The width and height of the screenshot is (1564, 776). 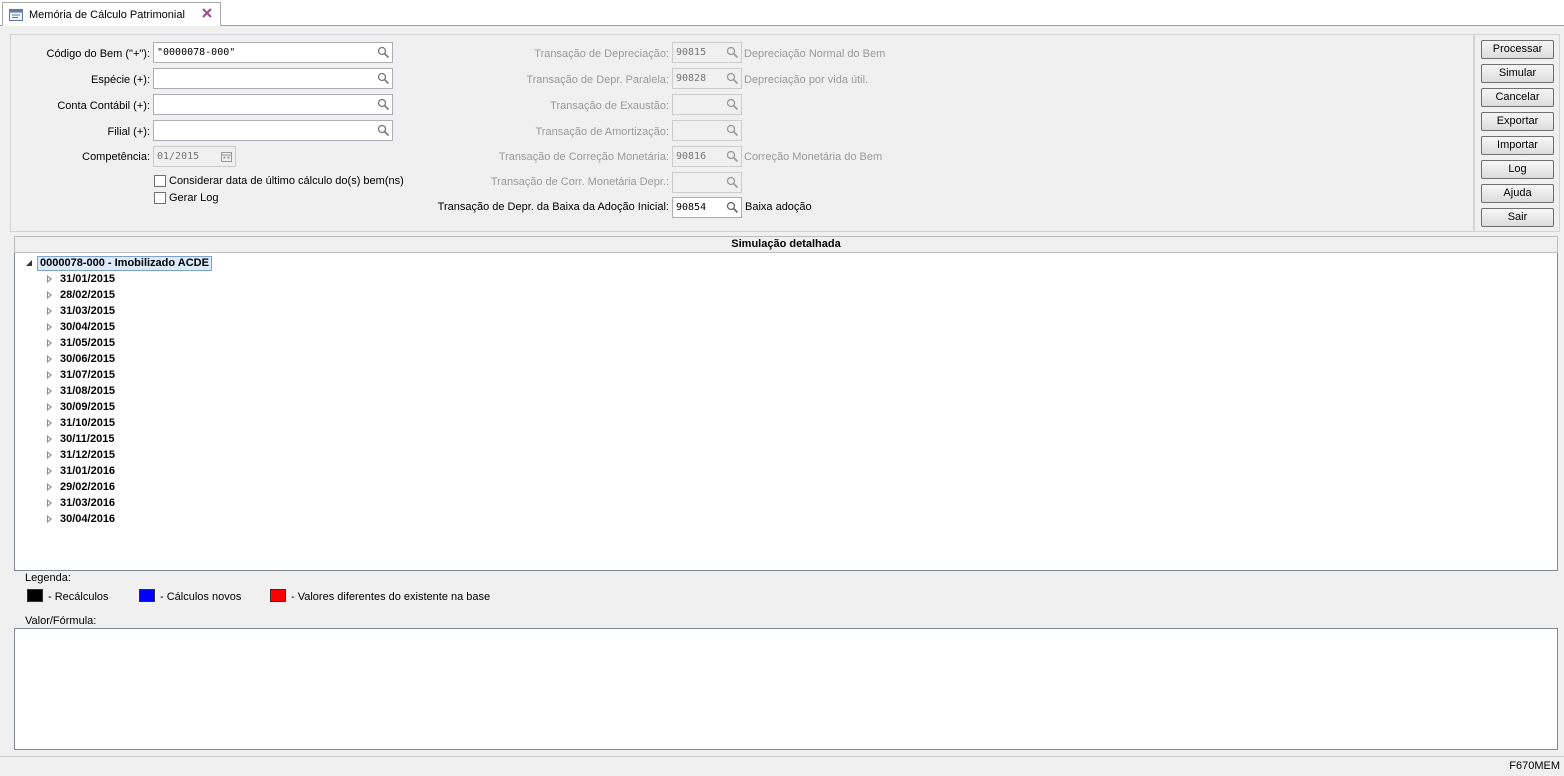 What do you see at coordinates (226, 156) in the screenshot?
I see `calendar-icon` at bounding box center [226, 156].